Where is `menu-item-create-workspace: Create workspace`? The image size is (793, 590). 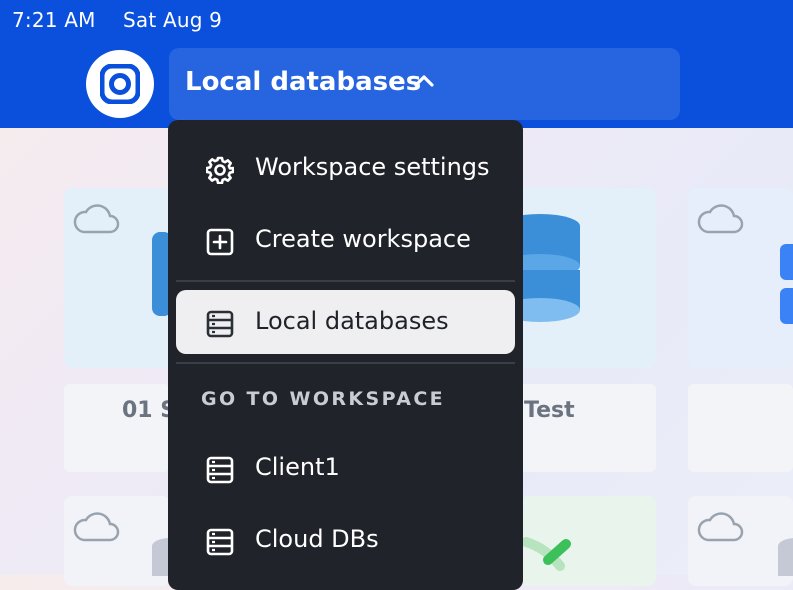
menu-item-create-workspace: Create workspace is located at coordinates (345, 240).